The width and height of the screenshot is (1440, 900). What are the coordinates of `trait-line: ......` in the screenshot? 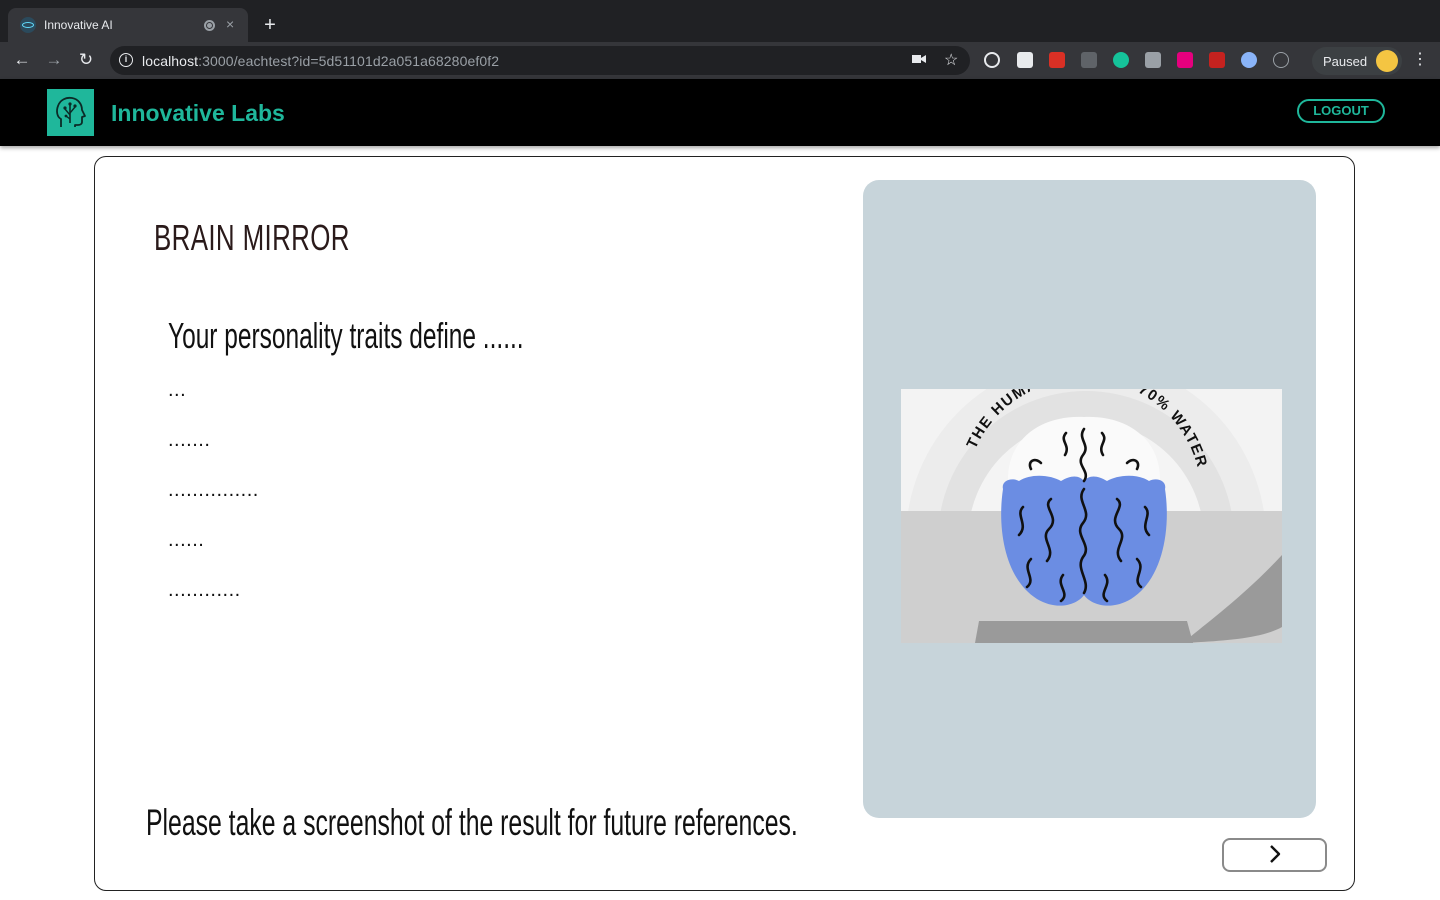 It's located at (186, 540).